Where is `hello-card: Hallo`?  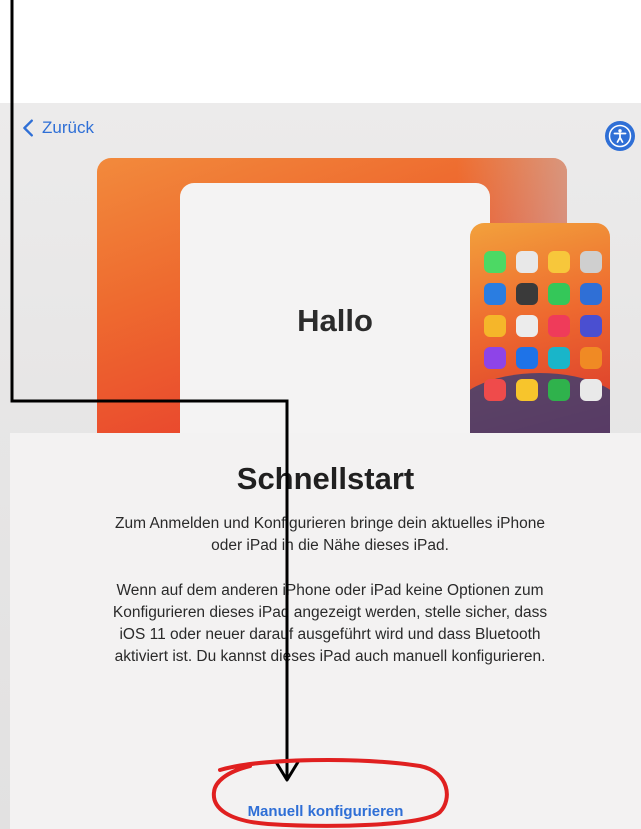
hello-card: Hallo is located at coordinates (335, 308).